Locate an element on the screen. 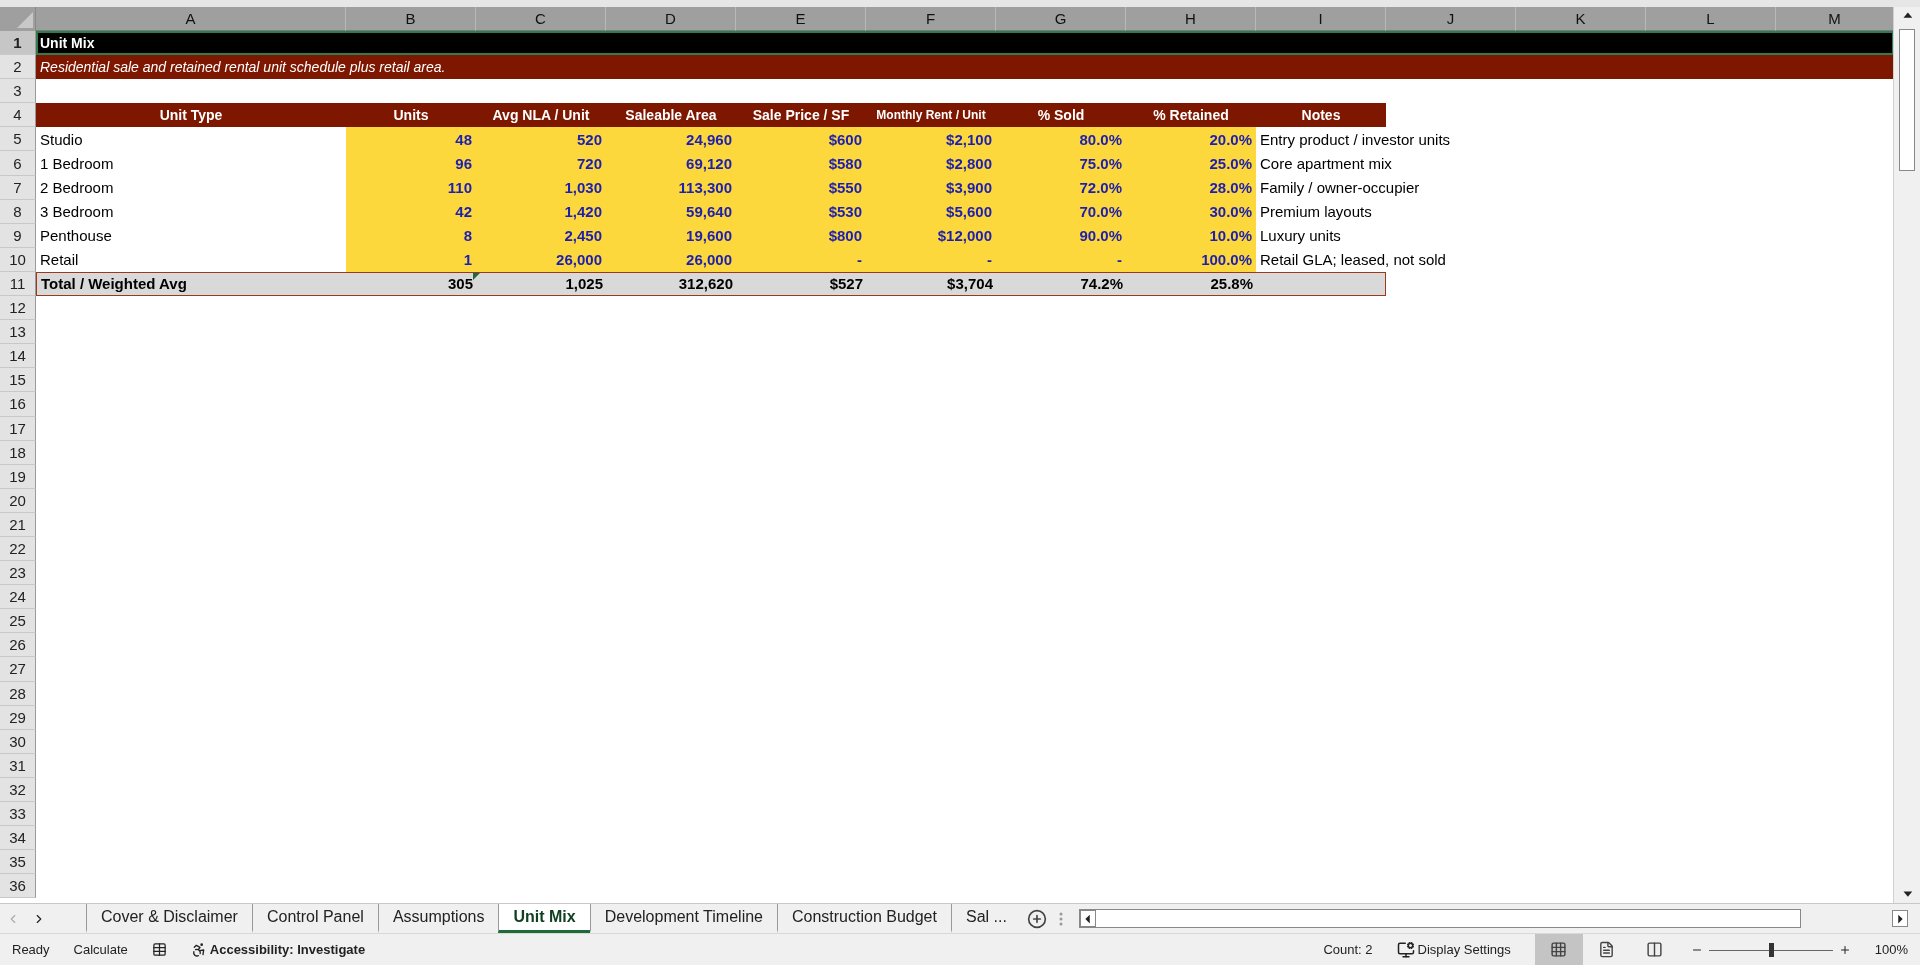 Image resolution: width=1920 pixels, height=965 pixels. row-number: 16 is located at coordinates (18, 404).